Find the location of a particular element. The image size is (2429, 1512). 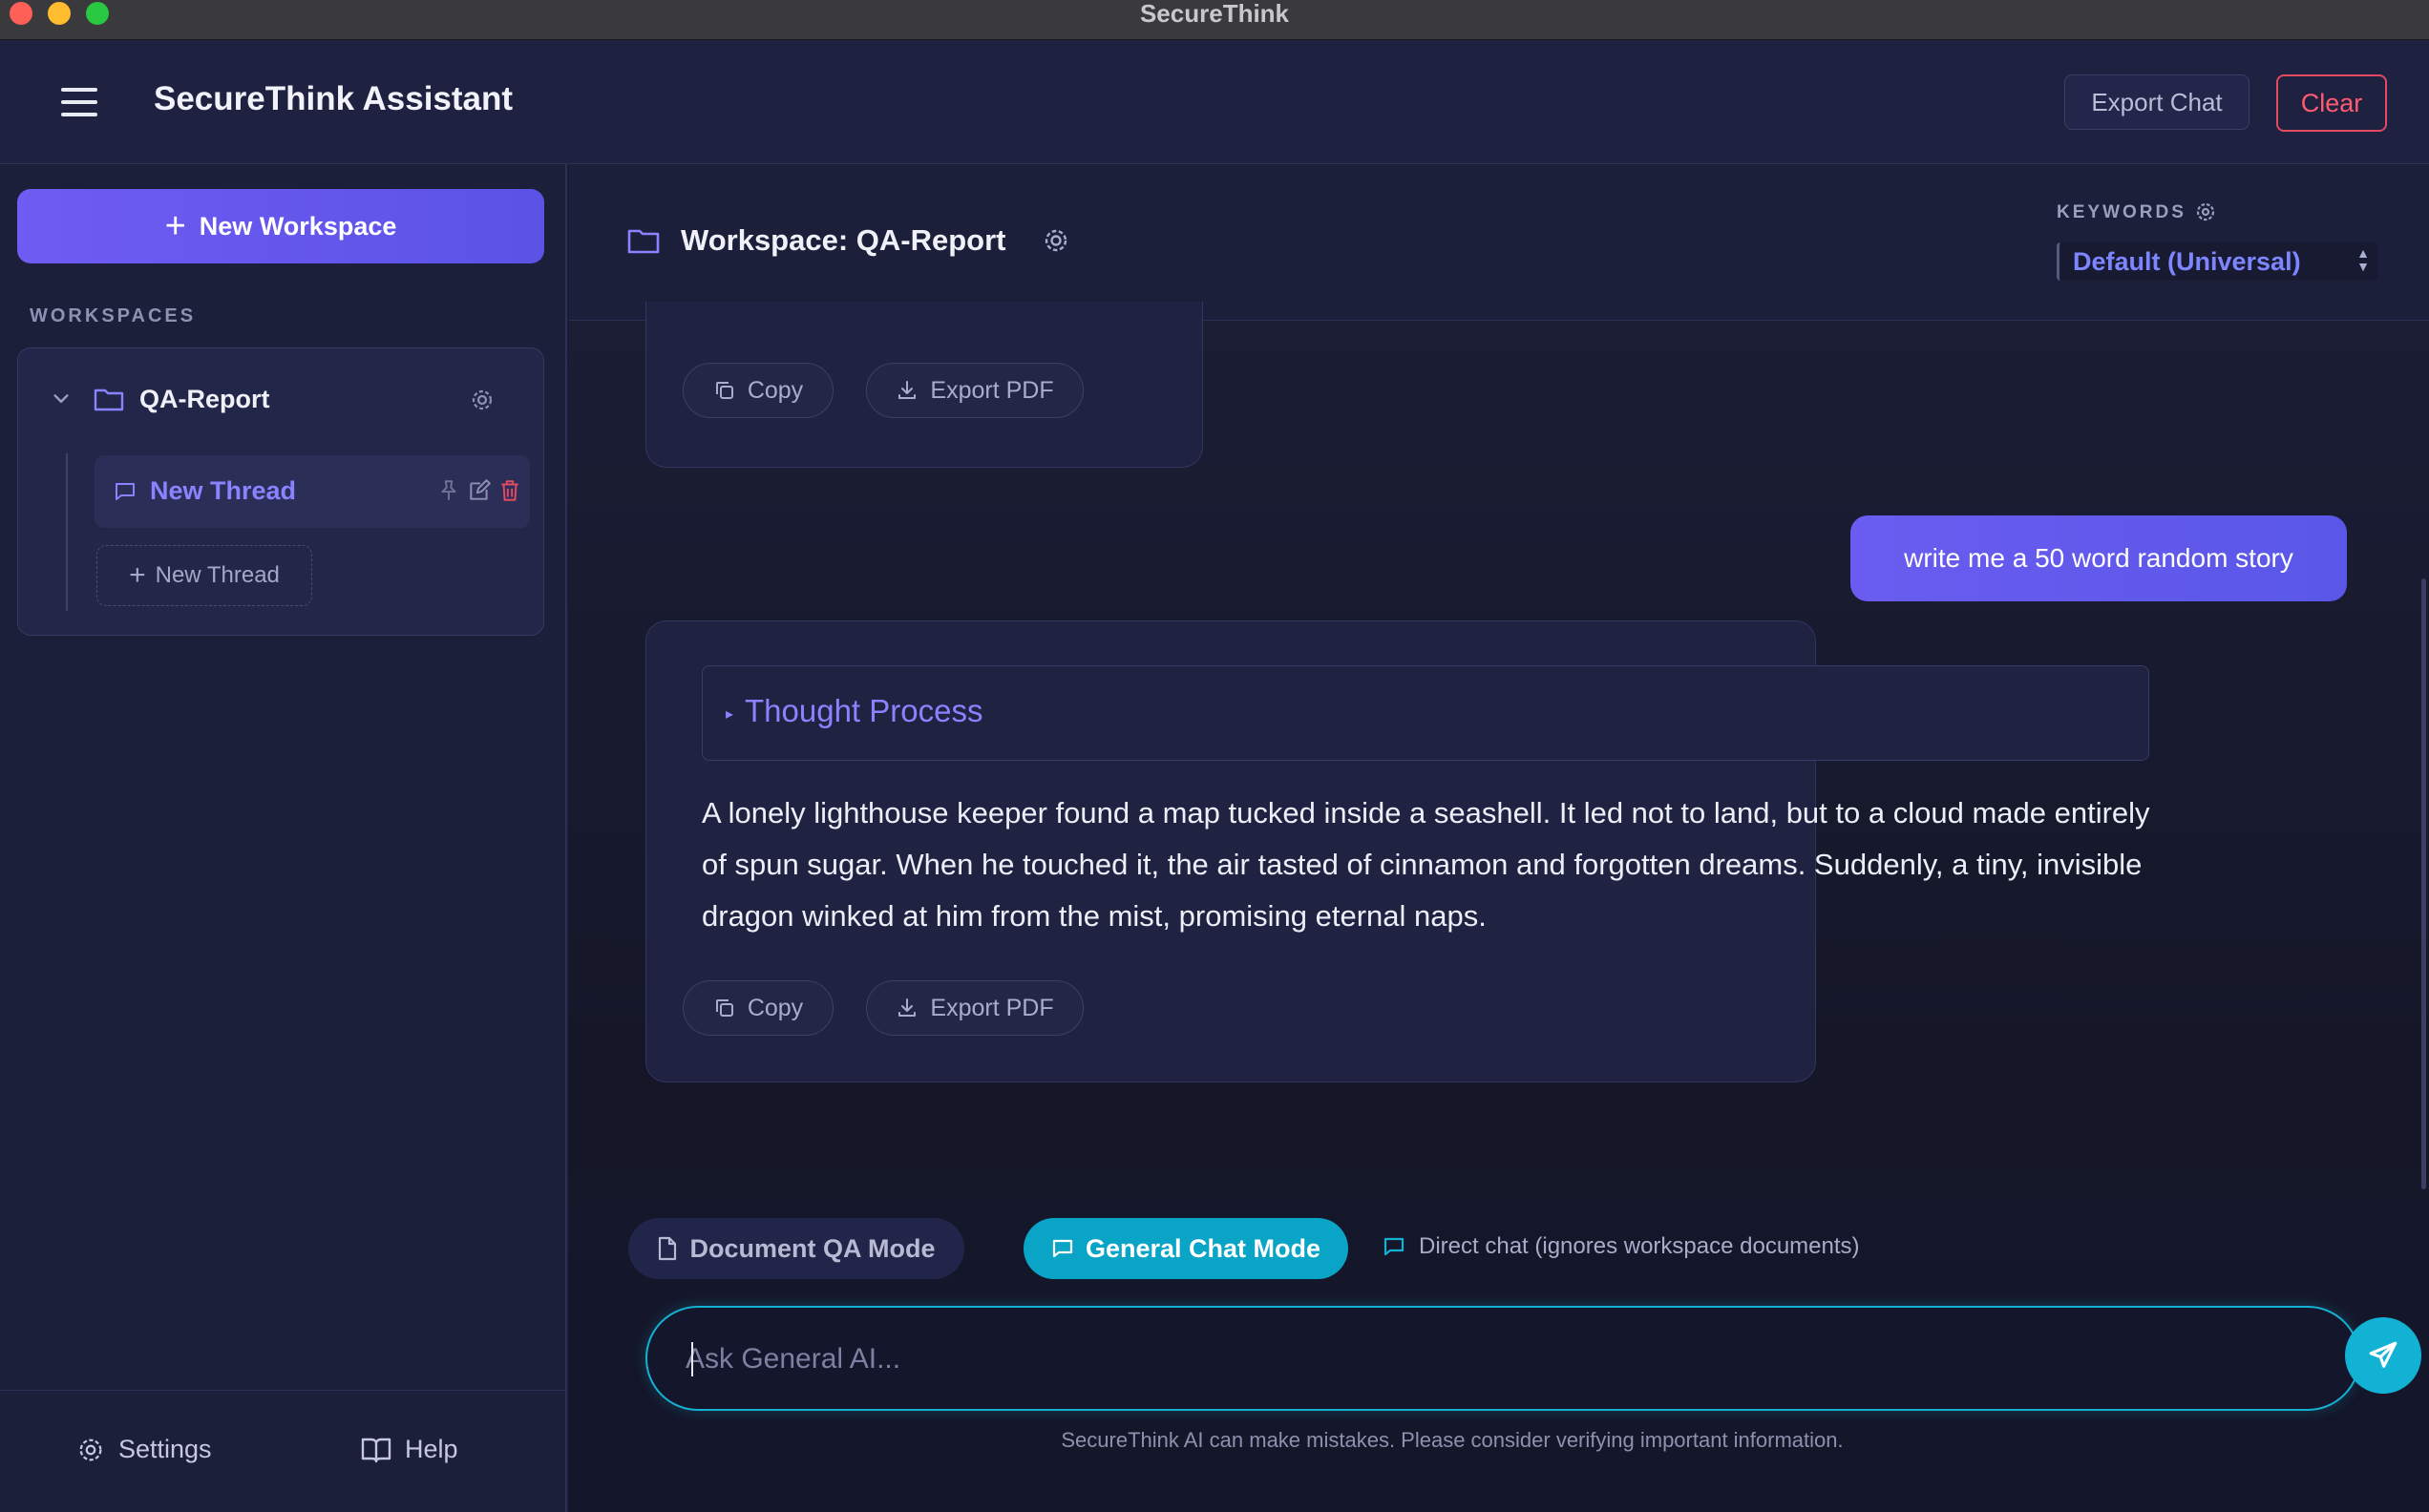

gear-icon is located at coordinates (91, 1449).